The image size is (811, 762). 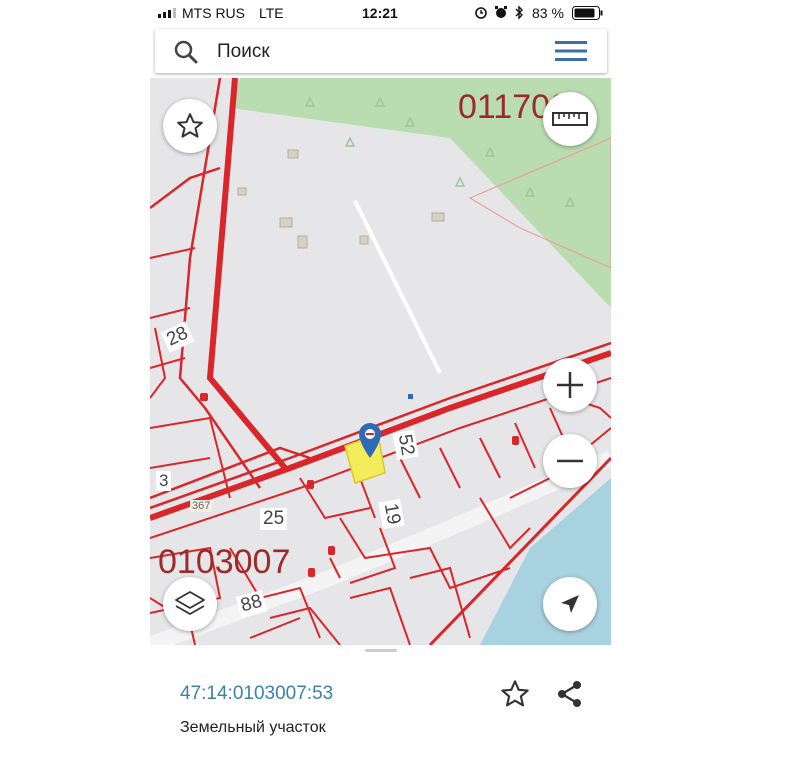 I want to click on parcel-type: Земельный участок, so click(x=253, y=727).